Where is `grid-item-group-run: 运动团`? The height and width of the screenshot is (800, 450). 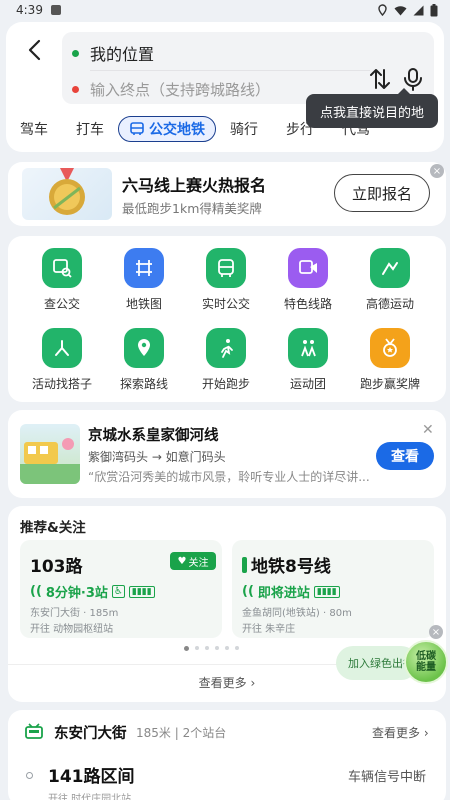
grid-item-group-run: 运动团 is located at coordinates (308, 362).